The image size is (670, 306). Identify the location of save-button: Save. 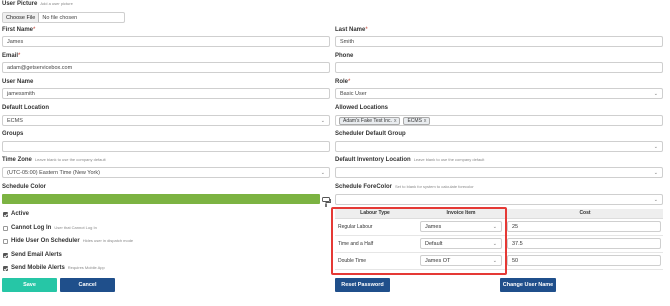
(29, 285).